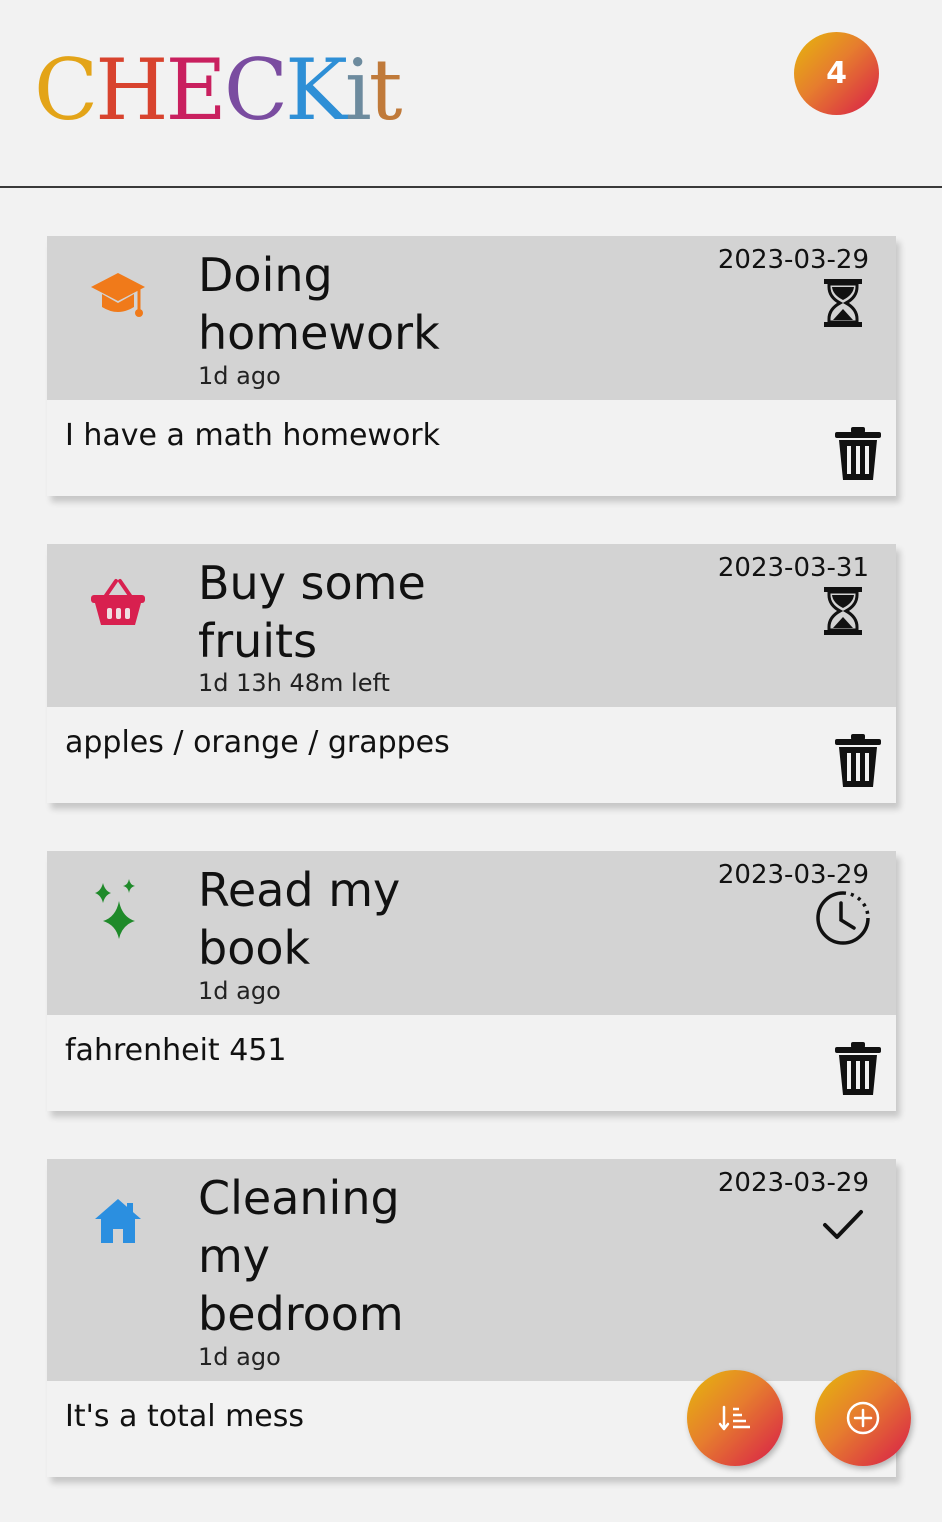 This screenshot has height=1522, width=942. I want to click on app-header: CHECKit 4, so click(471, 94).